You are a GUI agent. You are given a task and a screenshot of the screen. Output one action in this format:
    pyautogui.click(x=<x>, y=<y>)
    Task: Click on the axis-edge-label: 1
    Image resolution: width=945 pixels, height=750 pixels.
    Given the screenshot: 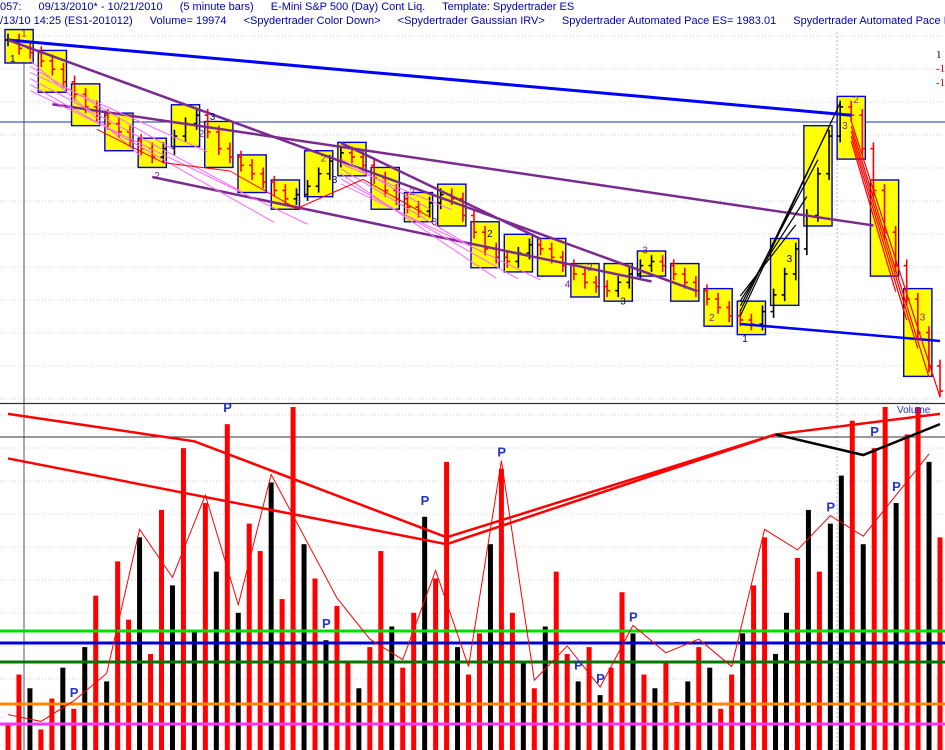 What is the action you would take?
    pyautogui.click(x=939, y=55)
    